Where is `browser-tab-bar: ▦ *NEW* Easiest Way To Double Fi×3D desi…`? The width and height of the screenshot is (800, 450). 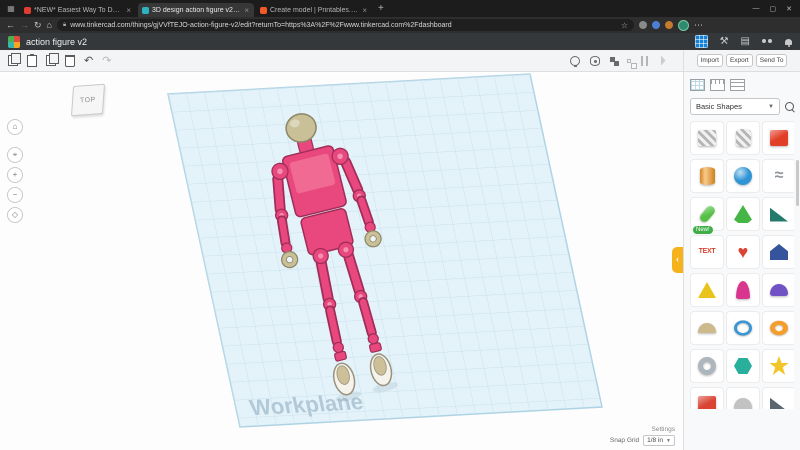 browser-tab-bar: ▦ *NEW* Easiest Way To Double Fi×3D desi… is located at coordinates (400, 8).